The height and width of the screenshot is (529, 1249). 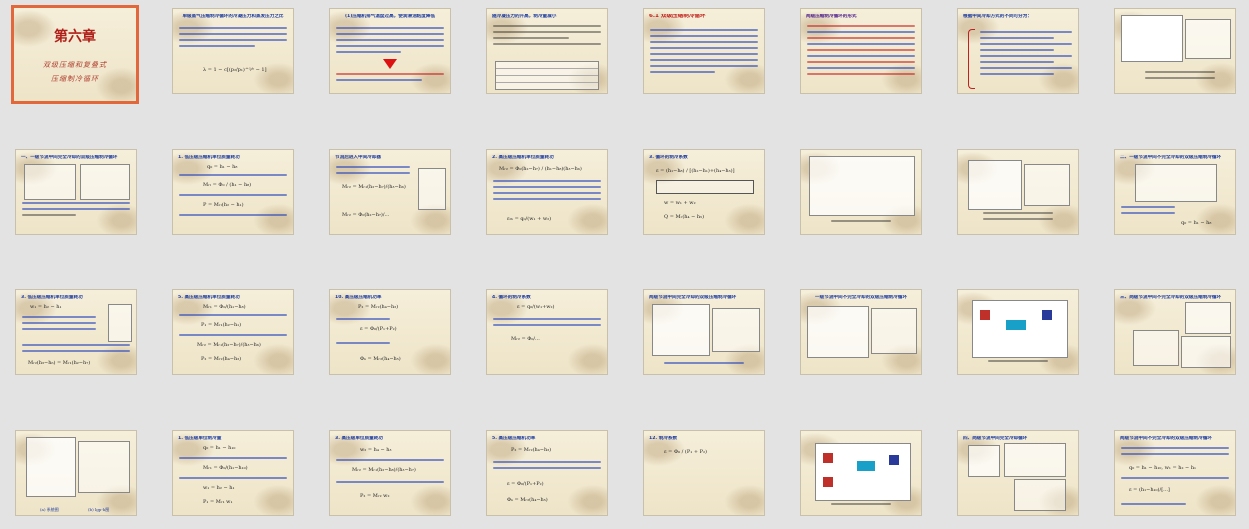 I want to click on slide-thumbnail-6: 两级压缩制冷循环的形式, so click(x=861, y=51).